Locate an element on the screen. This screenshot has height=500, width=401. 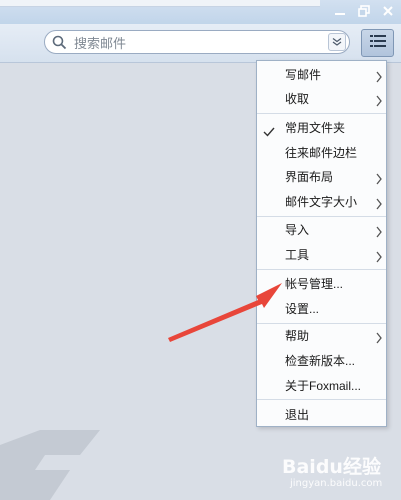
close-icon is located at coordinates (388, 11).